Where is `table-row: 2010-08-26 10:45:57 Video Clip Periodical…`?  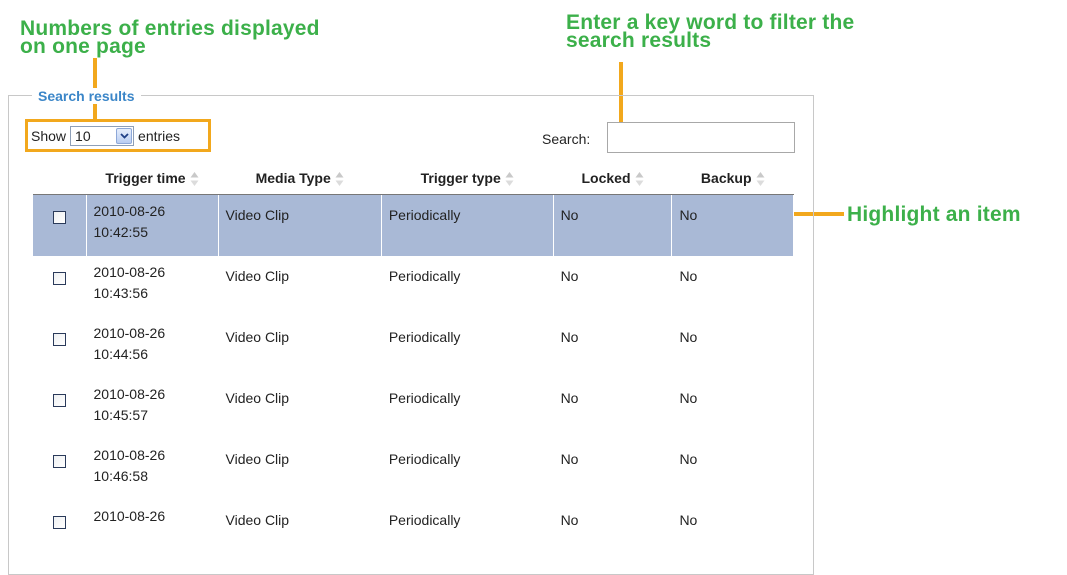 table-row: 2010-08-26 10:45:57 Video Clip Periodical… is located at coordinates (413, 408).